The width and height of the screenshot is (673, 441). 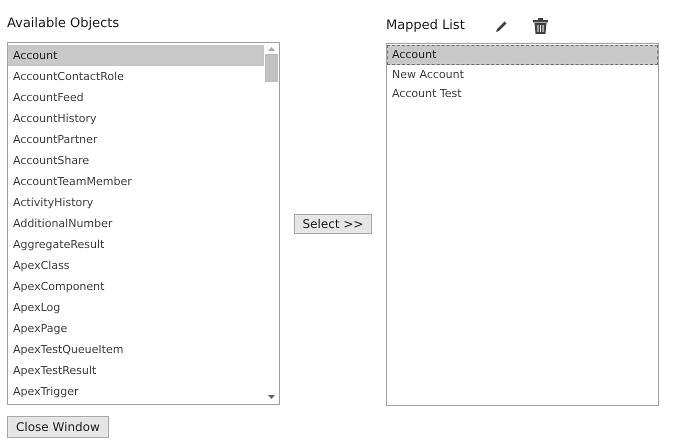 I want to click on list-item: AccountContactRole, so click(x=136, y=76).